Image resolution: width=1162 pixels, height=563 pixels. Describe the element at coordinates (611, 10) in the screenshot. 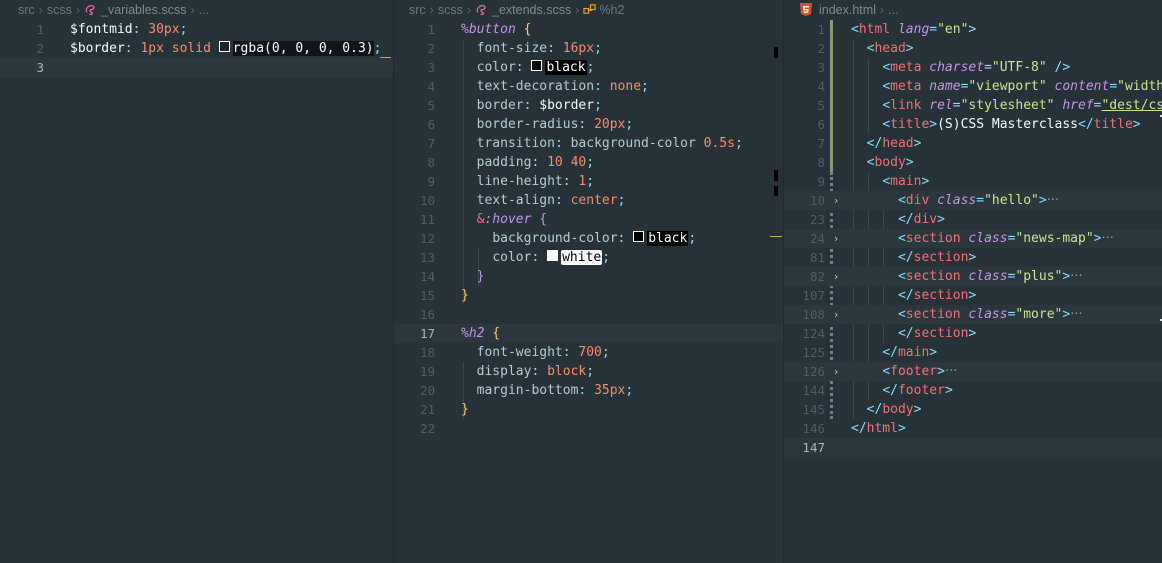

I see `breadcrumb-symbol: %h2` at that location.